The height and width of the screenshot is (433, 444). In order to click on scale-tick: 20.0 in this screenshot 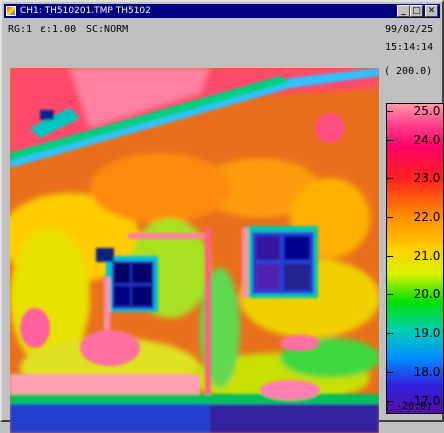, I will do `click(415, 294)`.